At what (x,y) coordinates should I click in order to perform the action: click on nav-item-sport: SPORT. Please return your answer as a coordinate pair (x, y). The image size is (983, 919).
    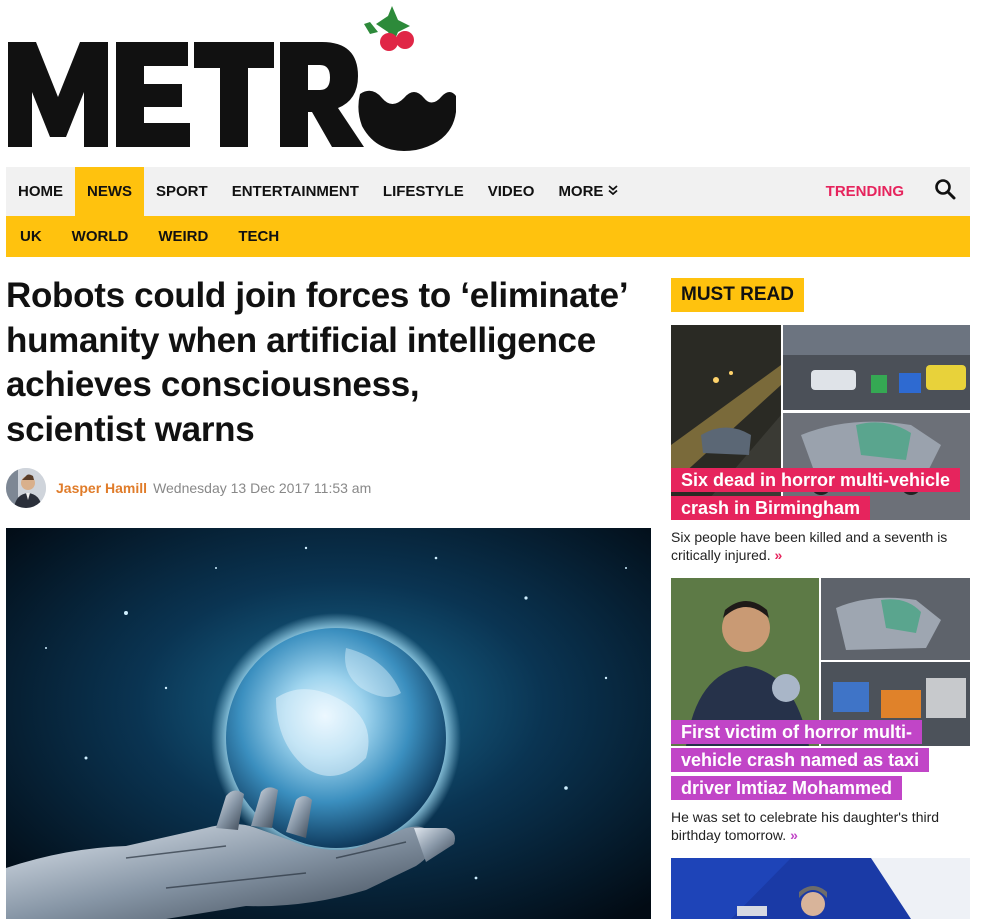
    Looking at the image, I should click on (182, 191).